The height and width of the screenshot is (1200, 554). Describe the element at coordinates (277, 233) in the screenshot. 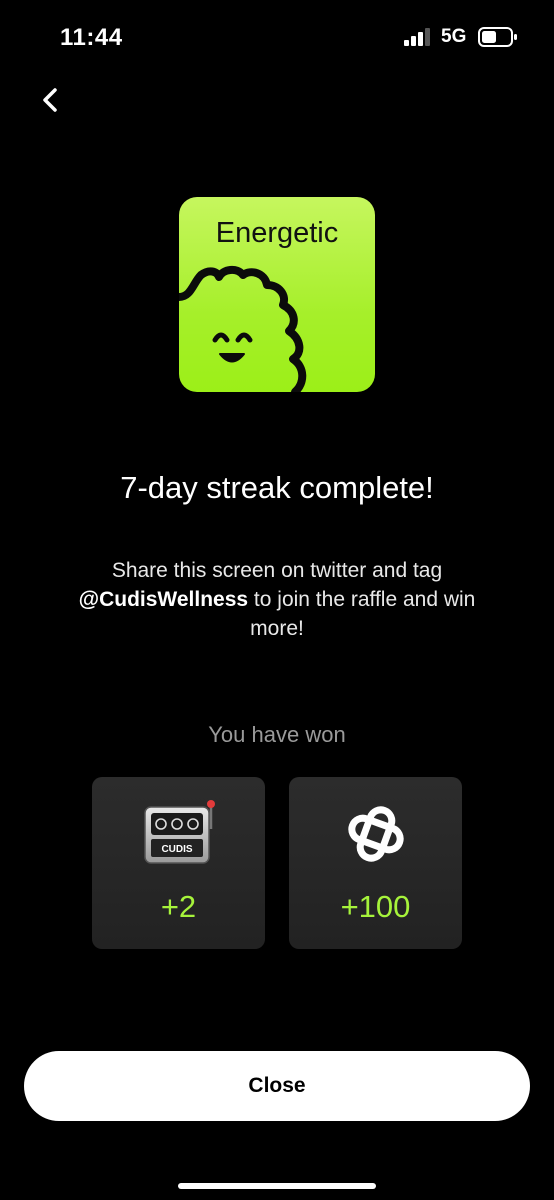

I see `badge-title: Energetic` at that location.